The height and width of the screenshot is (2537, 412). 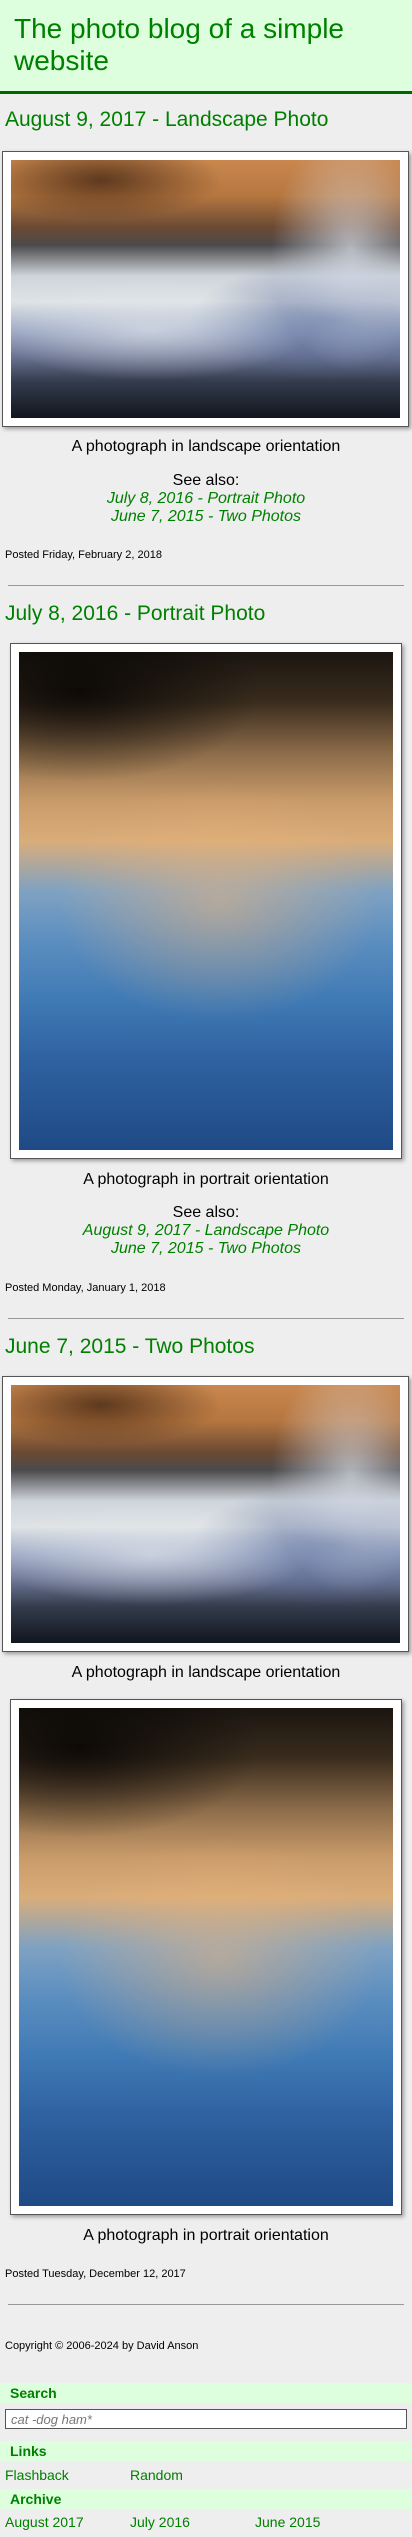 What do you see at coordinates (135, 614) in the screenshot?
I see `post-title: July 8, 2016 - Portrait Photo` at bounding box center [135, 614].